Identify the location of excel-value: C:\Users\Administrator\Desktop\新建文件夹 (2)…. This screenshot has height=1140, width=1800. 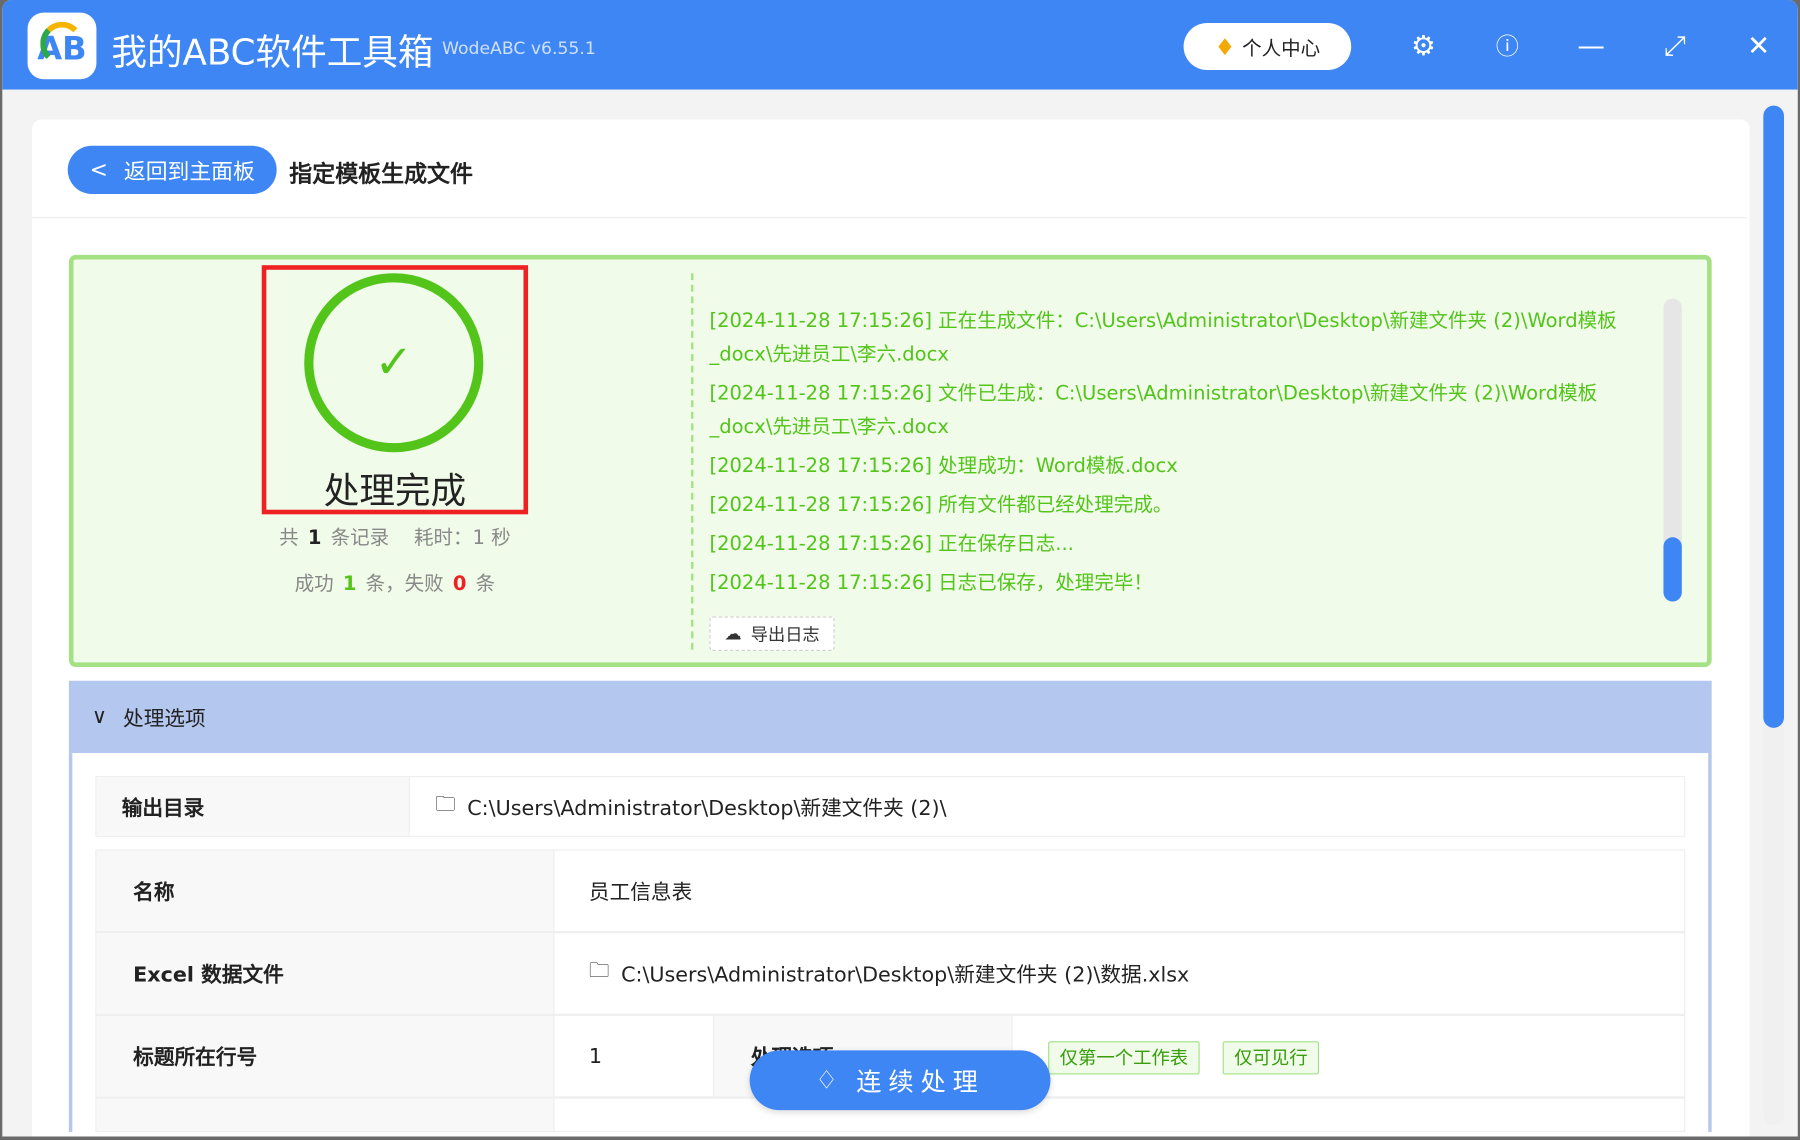
(905, 975).